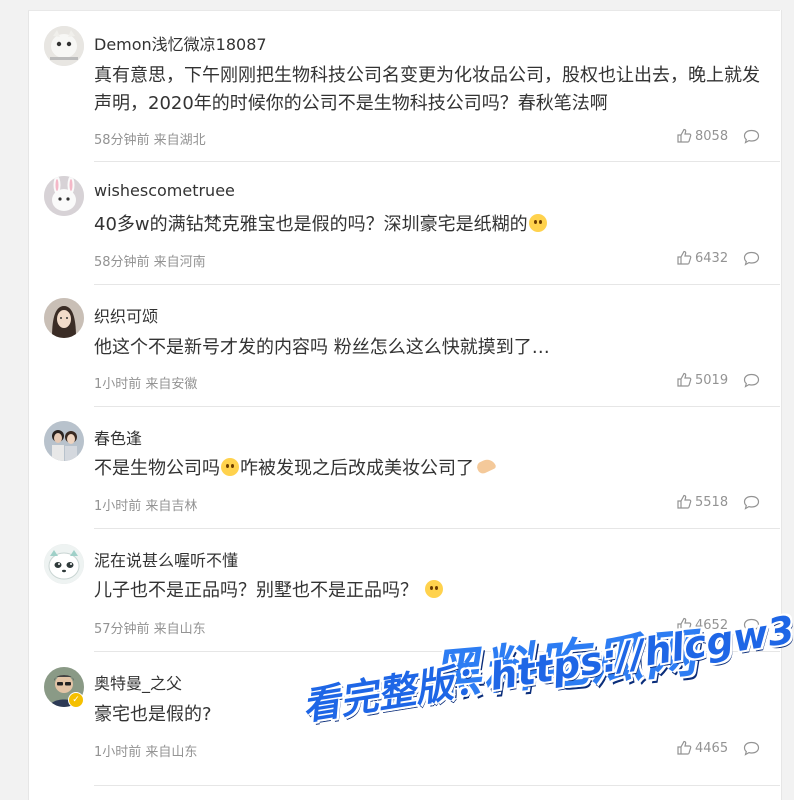 This screenshot has width=794, height=800. Describe the element at coordinates (429, 469) in the screenshot. I see `comment-text: 不是生物公司吗 咋被发现之后改成美妆公司了` at that location.